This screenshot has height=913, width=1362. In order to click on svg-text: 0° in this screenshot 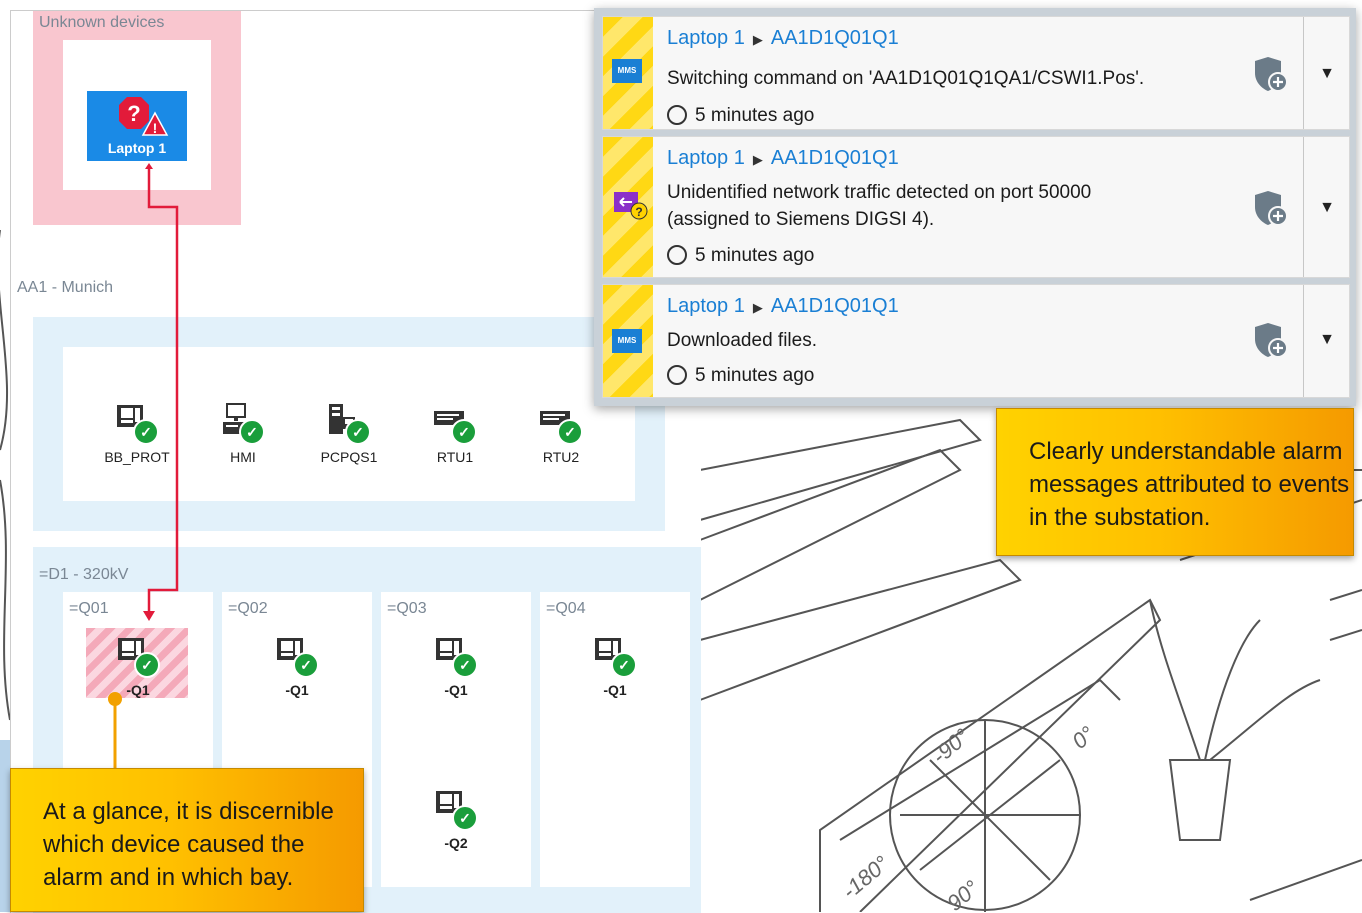, I will do `click(1083, 737)`.